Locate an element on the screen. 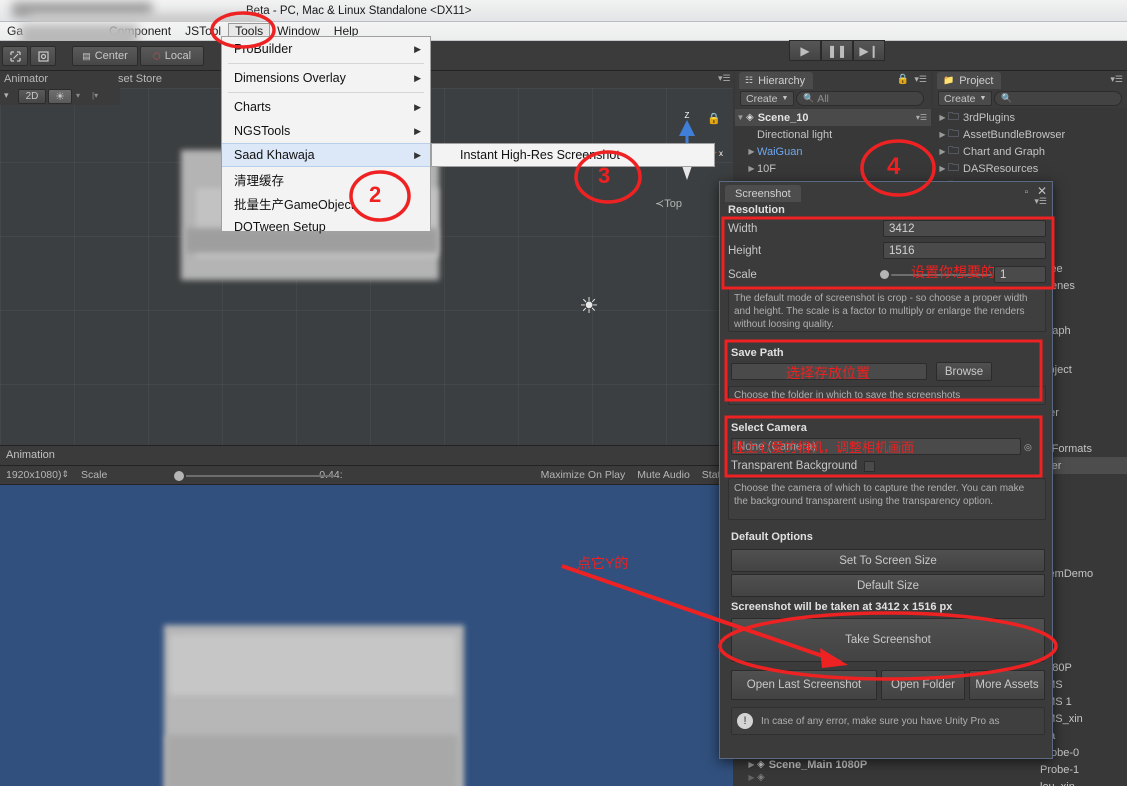 Image resolution: width=1127 pixels, height=786 pixels. project-item: ▶ 🗀 AssetBundleBrowser is located at coordinates (1030, 134).